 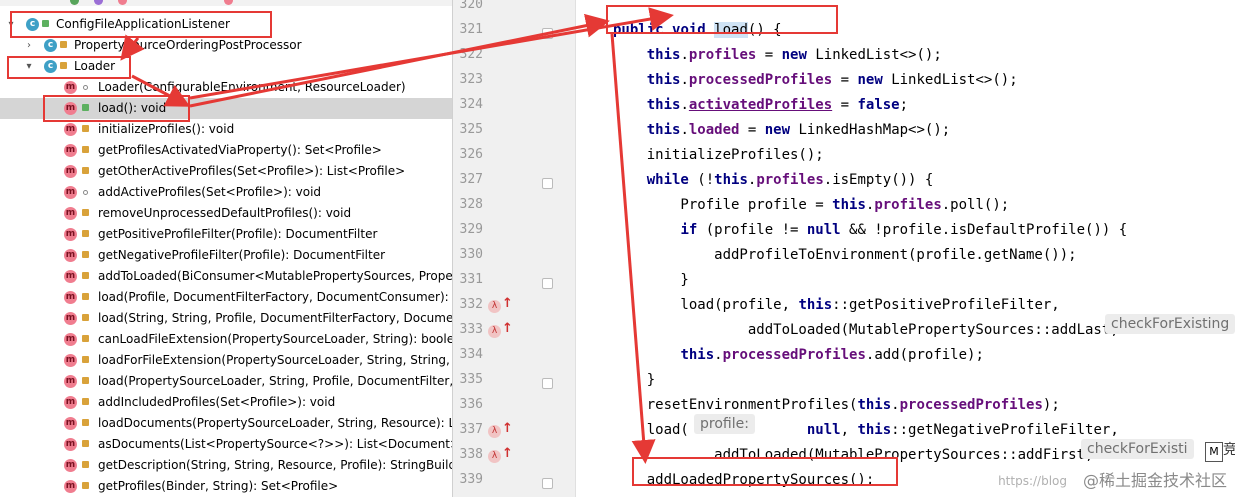 I want to click on line-number: 333, so click(x=471, y=329).